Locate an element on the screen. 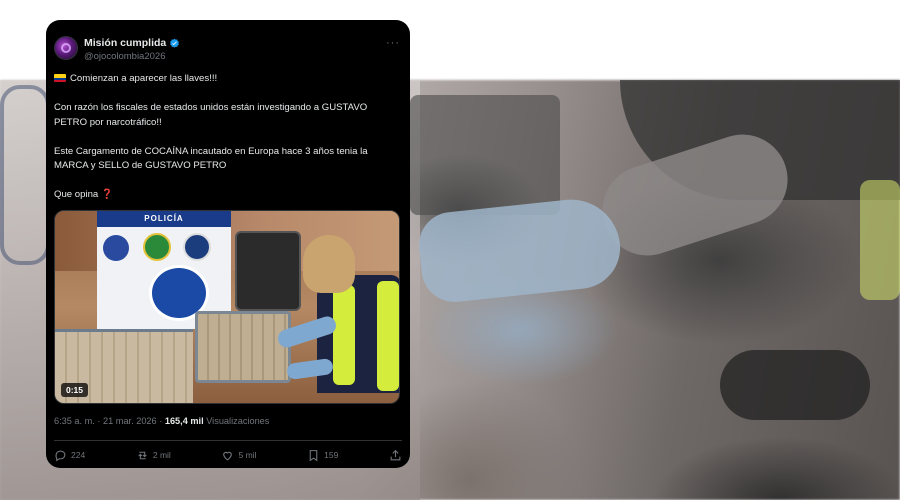 This screenshot has height=500, width=900. tweet-line-4-text: Que opina is located at coordinates (76, 194).